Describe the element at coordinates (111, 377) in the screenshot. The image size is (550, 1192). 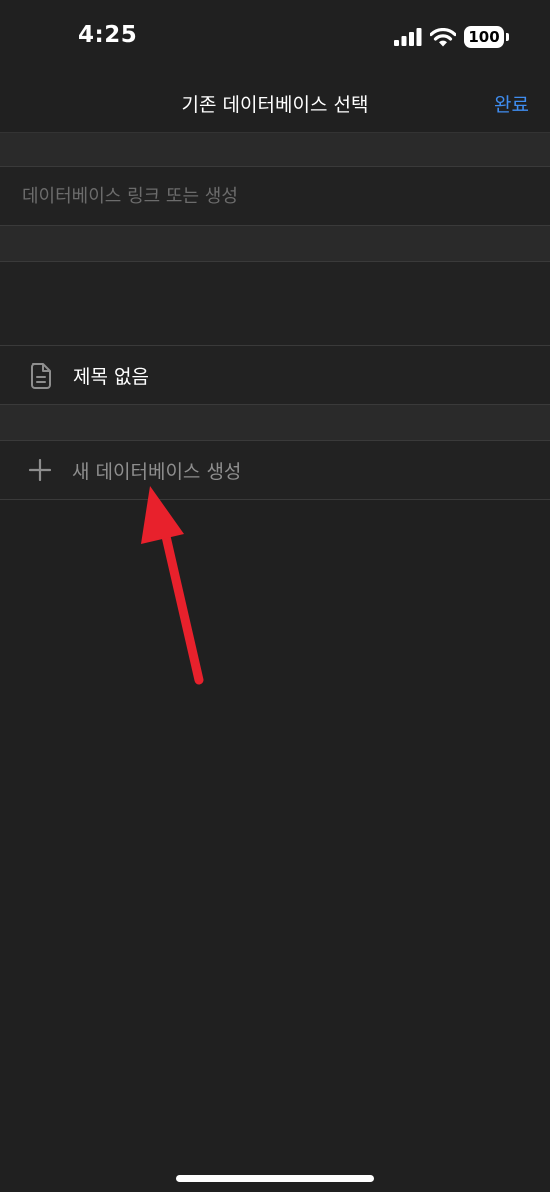
I see `database-item-label: 제목 없음` at that location.